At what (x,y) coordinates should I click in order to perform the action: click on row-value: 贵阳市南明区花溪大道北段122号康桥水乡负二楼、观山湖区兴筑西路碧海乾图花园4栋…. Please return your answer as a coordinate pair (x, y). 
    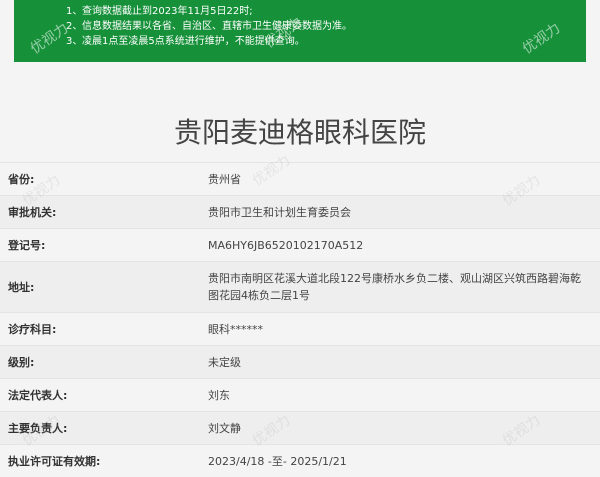
    Looking at the image, I should click on (394, 287).